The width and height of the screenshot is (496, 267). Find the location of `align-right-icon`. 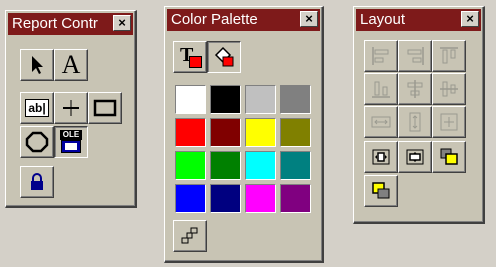

align-right-icon is located at coordinates (415, 56).